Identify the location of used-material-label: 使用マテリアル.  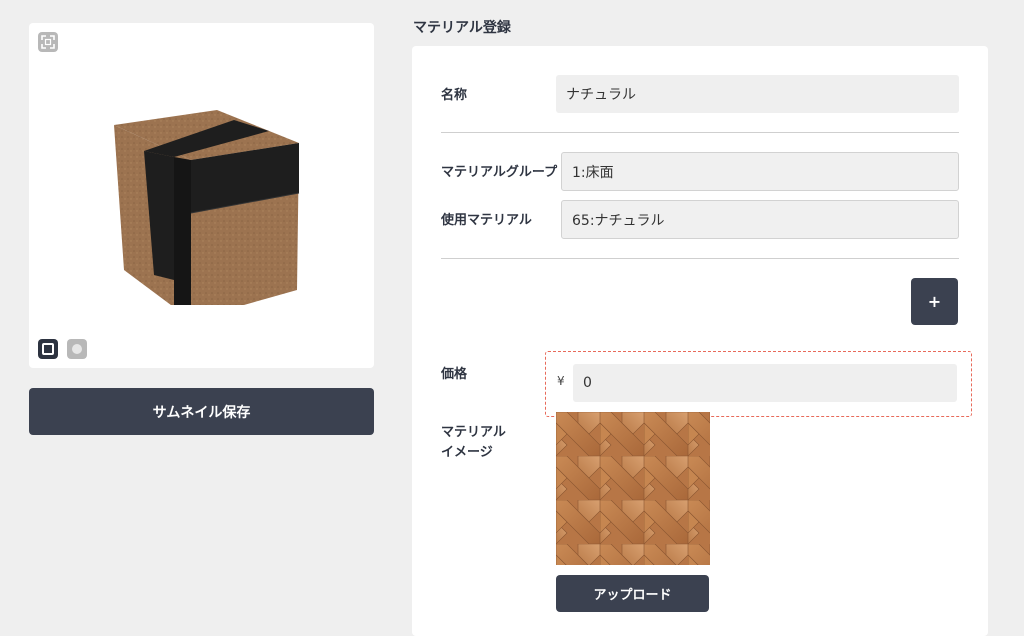
(486, 220).